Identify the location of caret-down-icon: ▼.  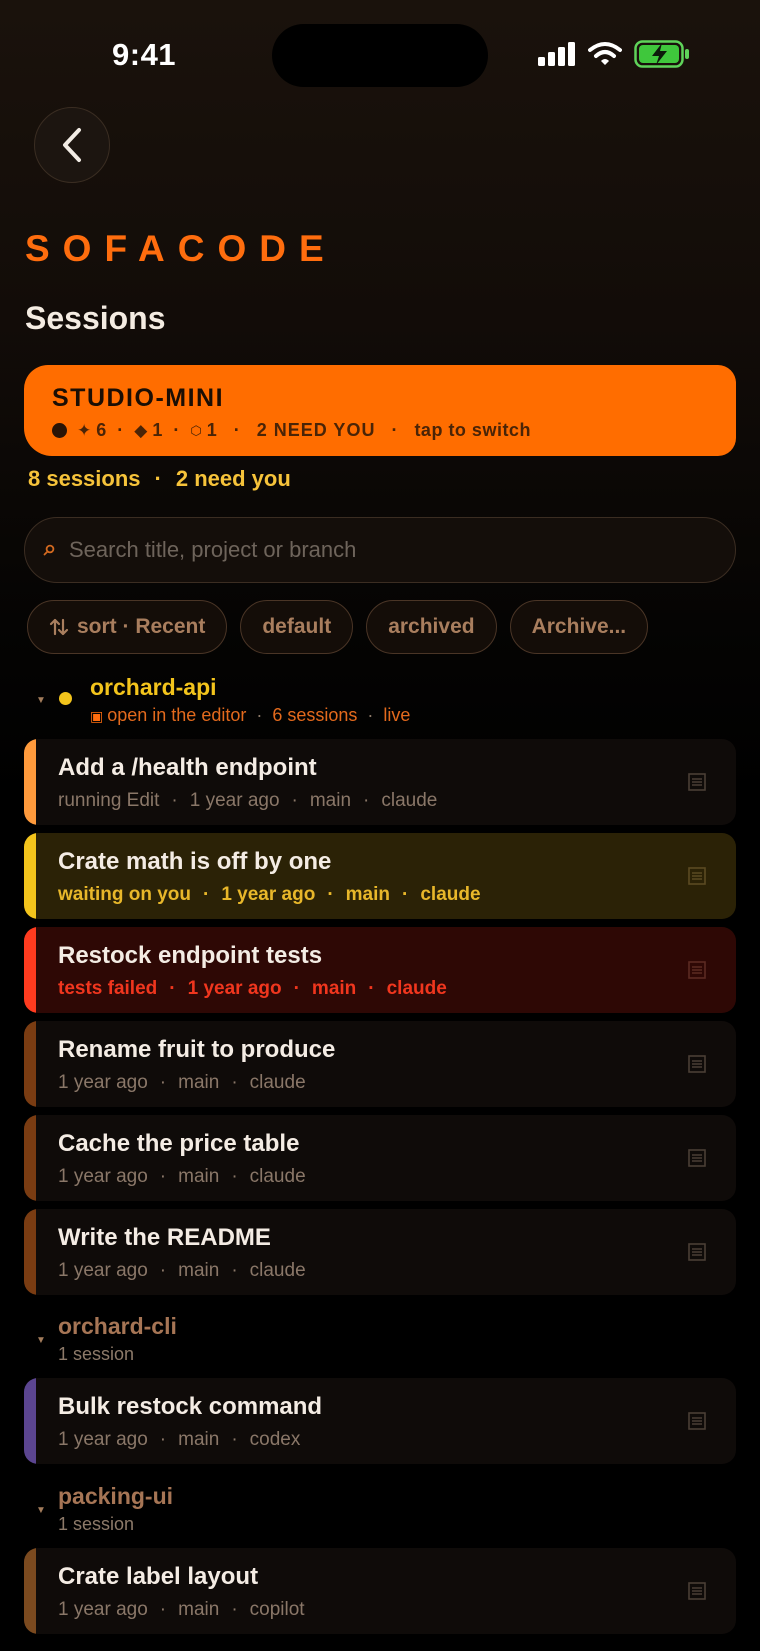
(41, 700).